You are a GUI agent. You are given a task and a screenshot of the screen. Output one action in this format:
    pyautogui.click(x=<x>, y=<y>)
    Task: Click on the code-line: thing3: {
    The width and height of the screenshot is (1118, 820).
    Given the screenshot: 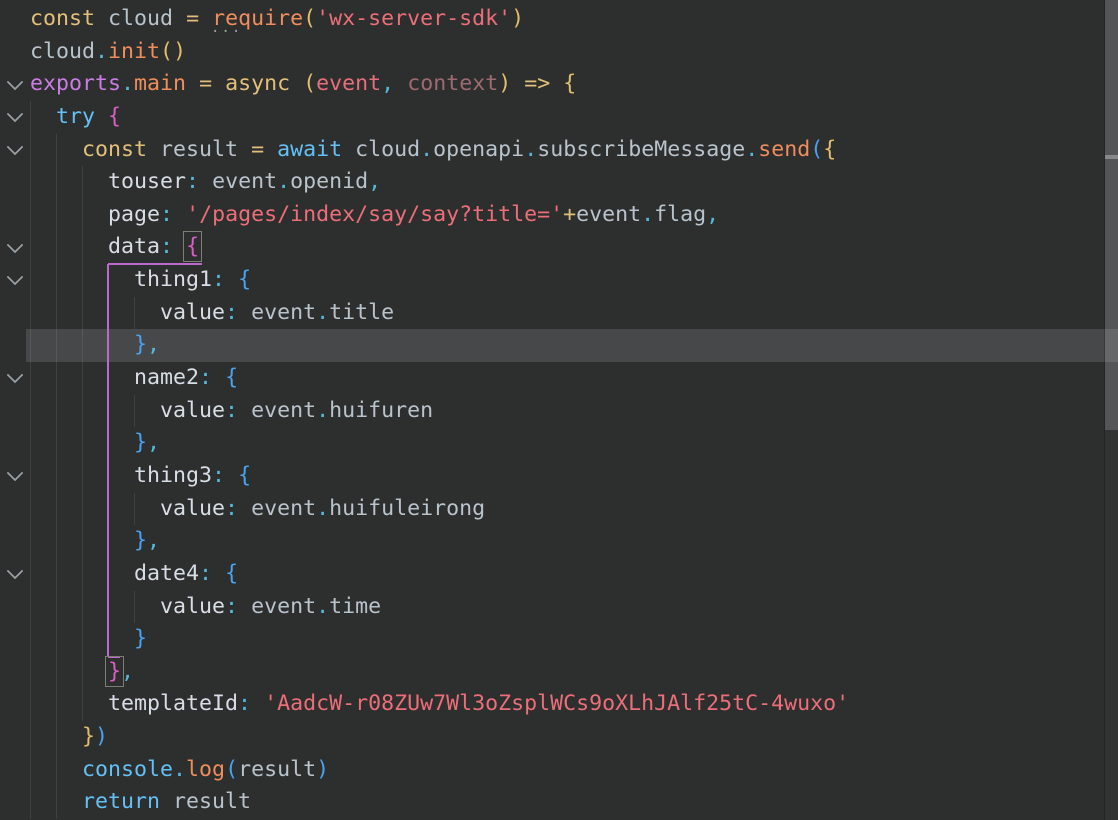 What is the action you would take?
    pyautogui.click(x=559, y=476)
    